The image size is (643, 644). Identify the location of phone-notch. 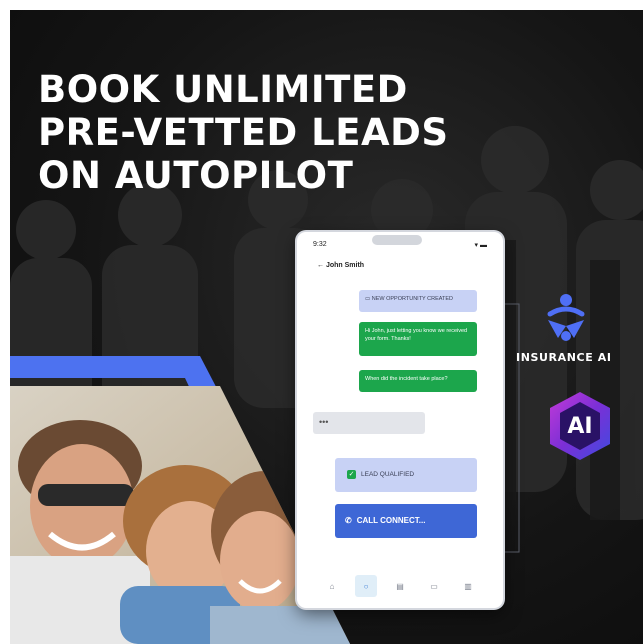
(397, 240).